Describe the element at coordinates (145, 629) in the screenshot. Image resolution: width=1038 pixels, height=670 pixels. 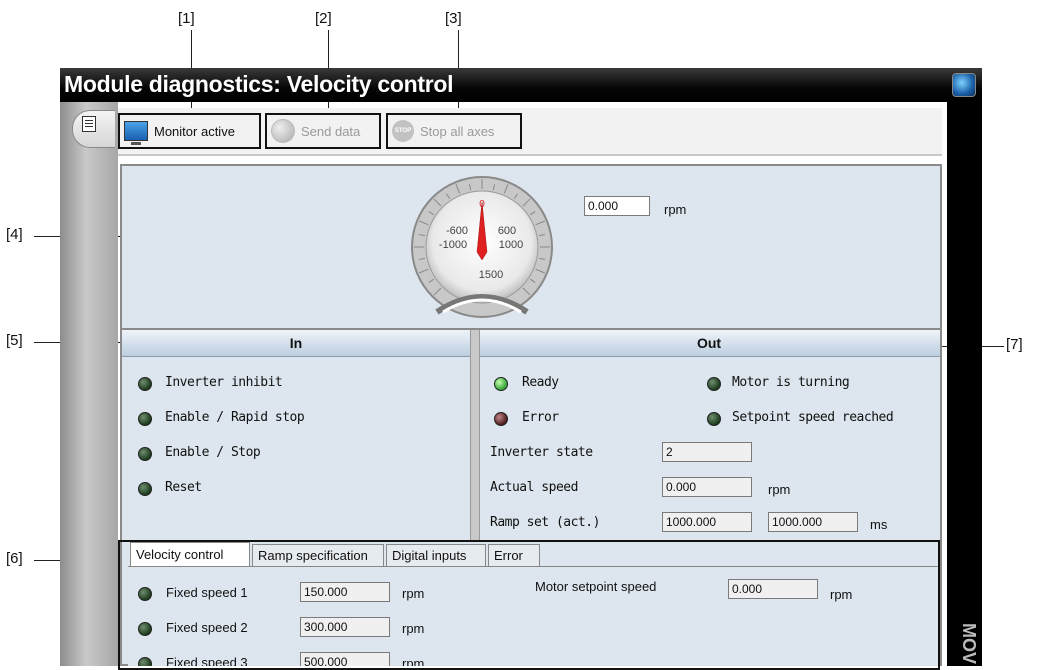
I see `fixed-speed-2-led` at that location.